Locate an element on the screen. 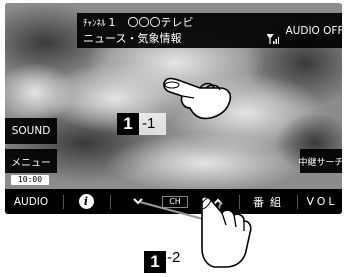  station-name: 〇〇〇テレビ is located at coordinates (160, 22).